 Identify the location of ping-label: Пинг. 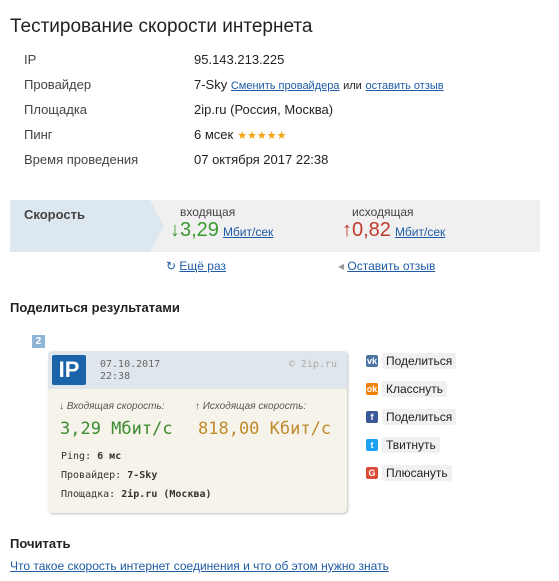
(38, 134).